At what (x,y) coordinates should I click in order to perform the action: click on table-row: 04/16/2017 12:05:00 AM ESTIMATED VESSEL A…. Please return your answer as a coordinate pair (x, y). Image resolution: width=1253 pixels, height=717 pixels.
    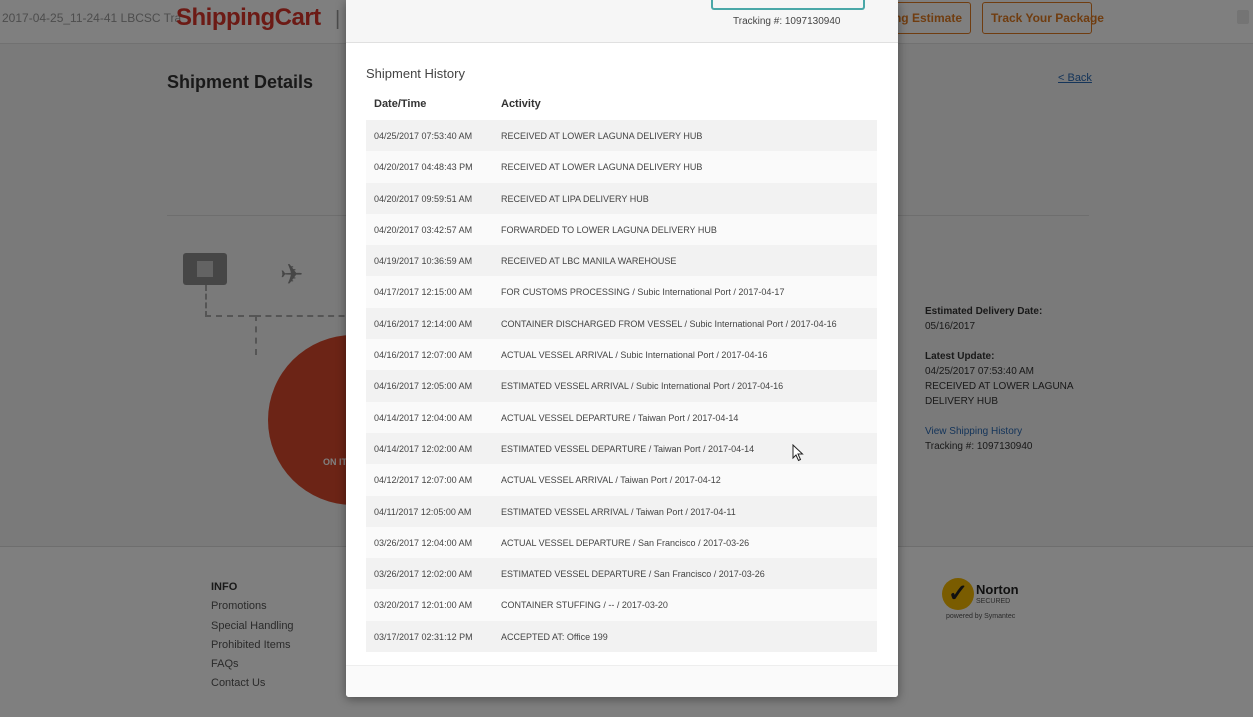
    Looking at the image, I should click on (621, 386).